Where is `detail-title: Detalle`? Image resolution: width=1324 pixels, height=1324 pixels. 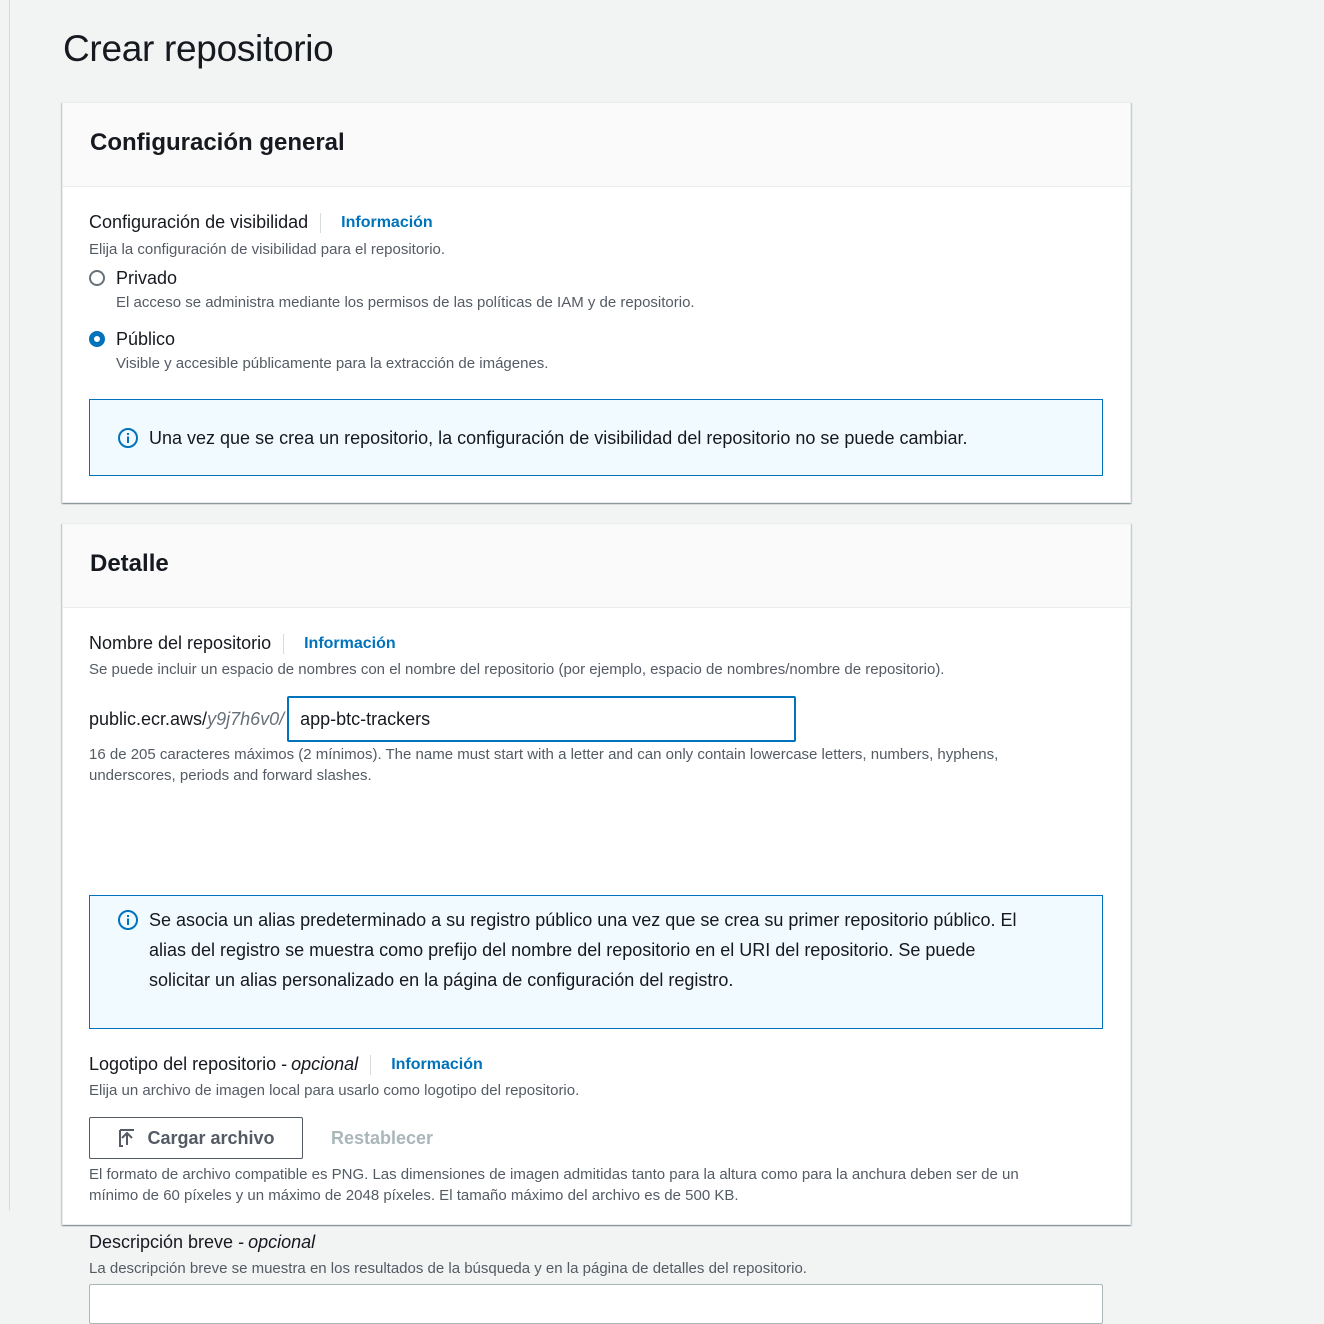
detail-title: Detalle is located at coordinates (129, 563).